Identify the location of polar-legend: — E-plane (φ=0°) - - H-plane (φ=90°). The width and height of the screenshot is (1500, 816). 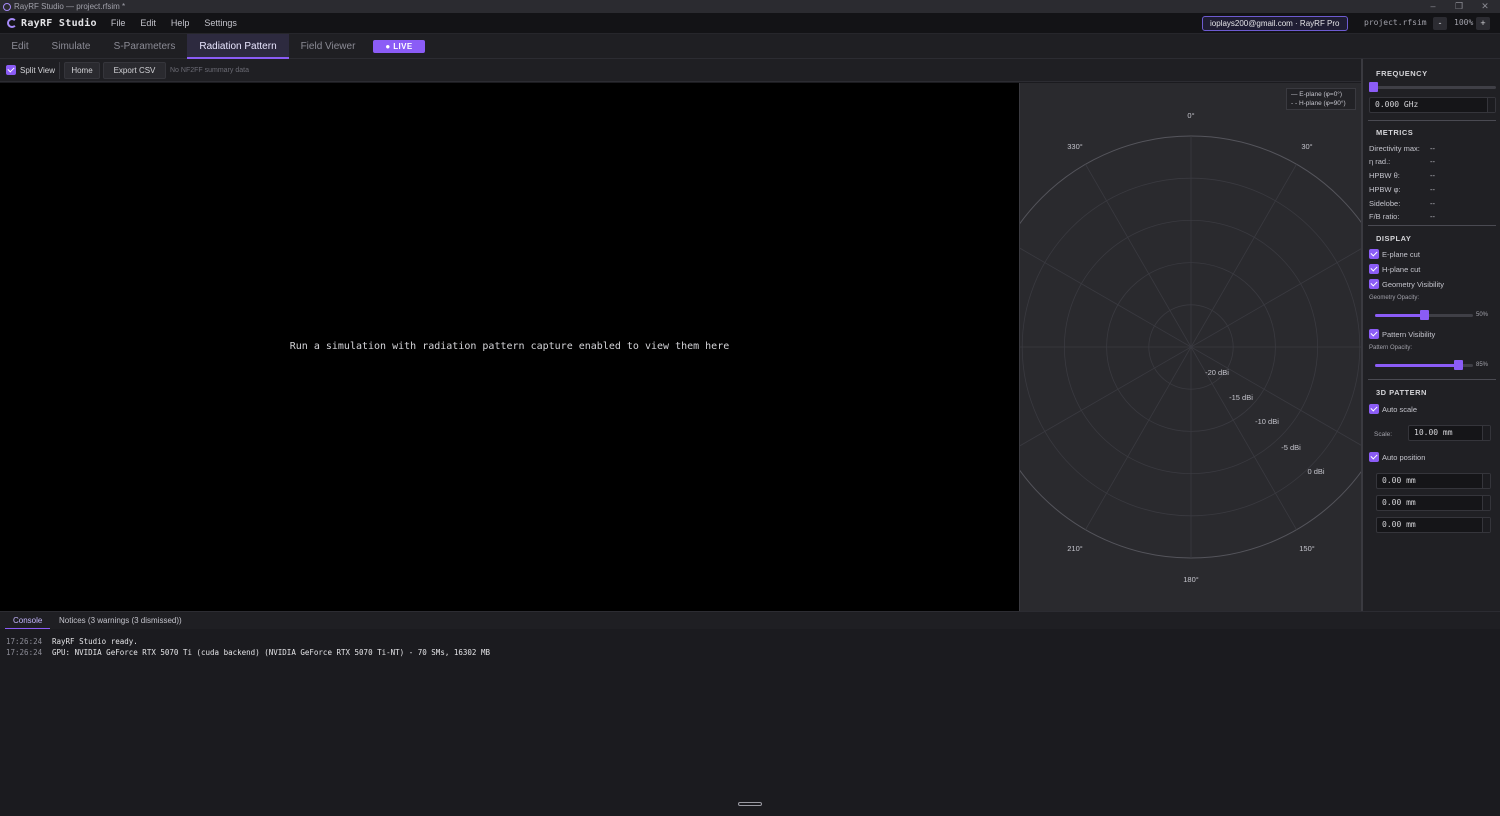
(1321, 99).